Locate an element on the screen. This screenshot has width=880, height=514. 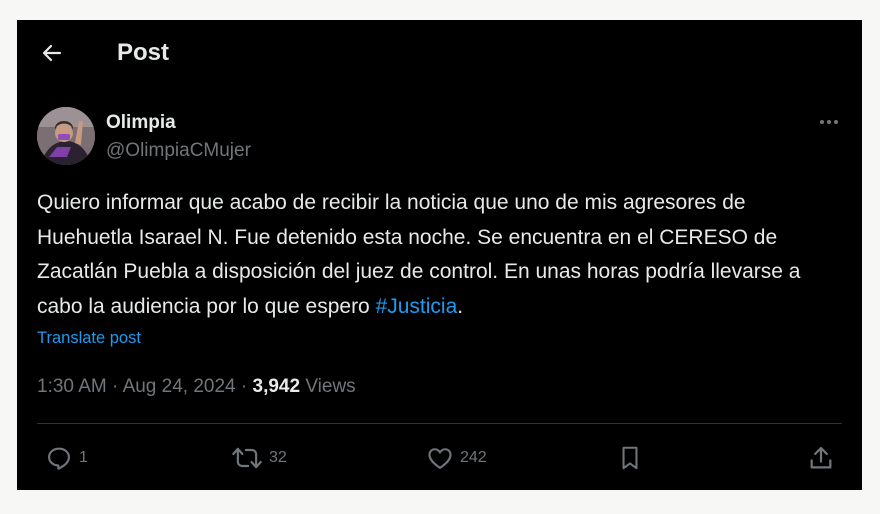
reply-button: 1 is located at coordinates (66, 458).